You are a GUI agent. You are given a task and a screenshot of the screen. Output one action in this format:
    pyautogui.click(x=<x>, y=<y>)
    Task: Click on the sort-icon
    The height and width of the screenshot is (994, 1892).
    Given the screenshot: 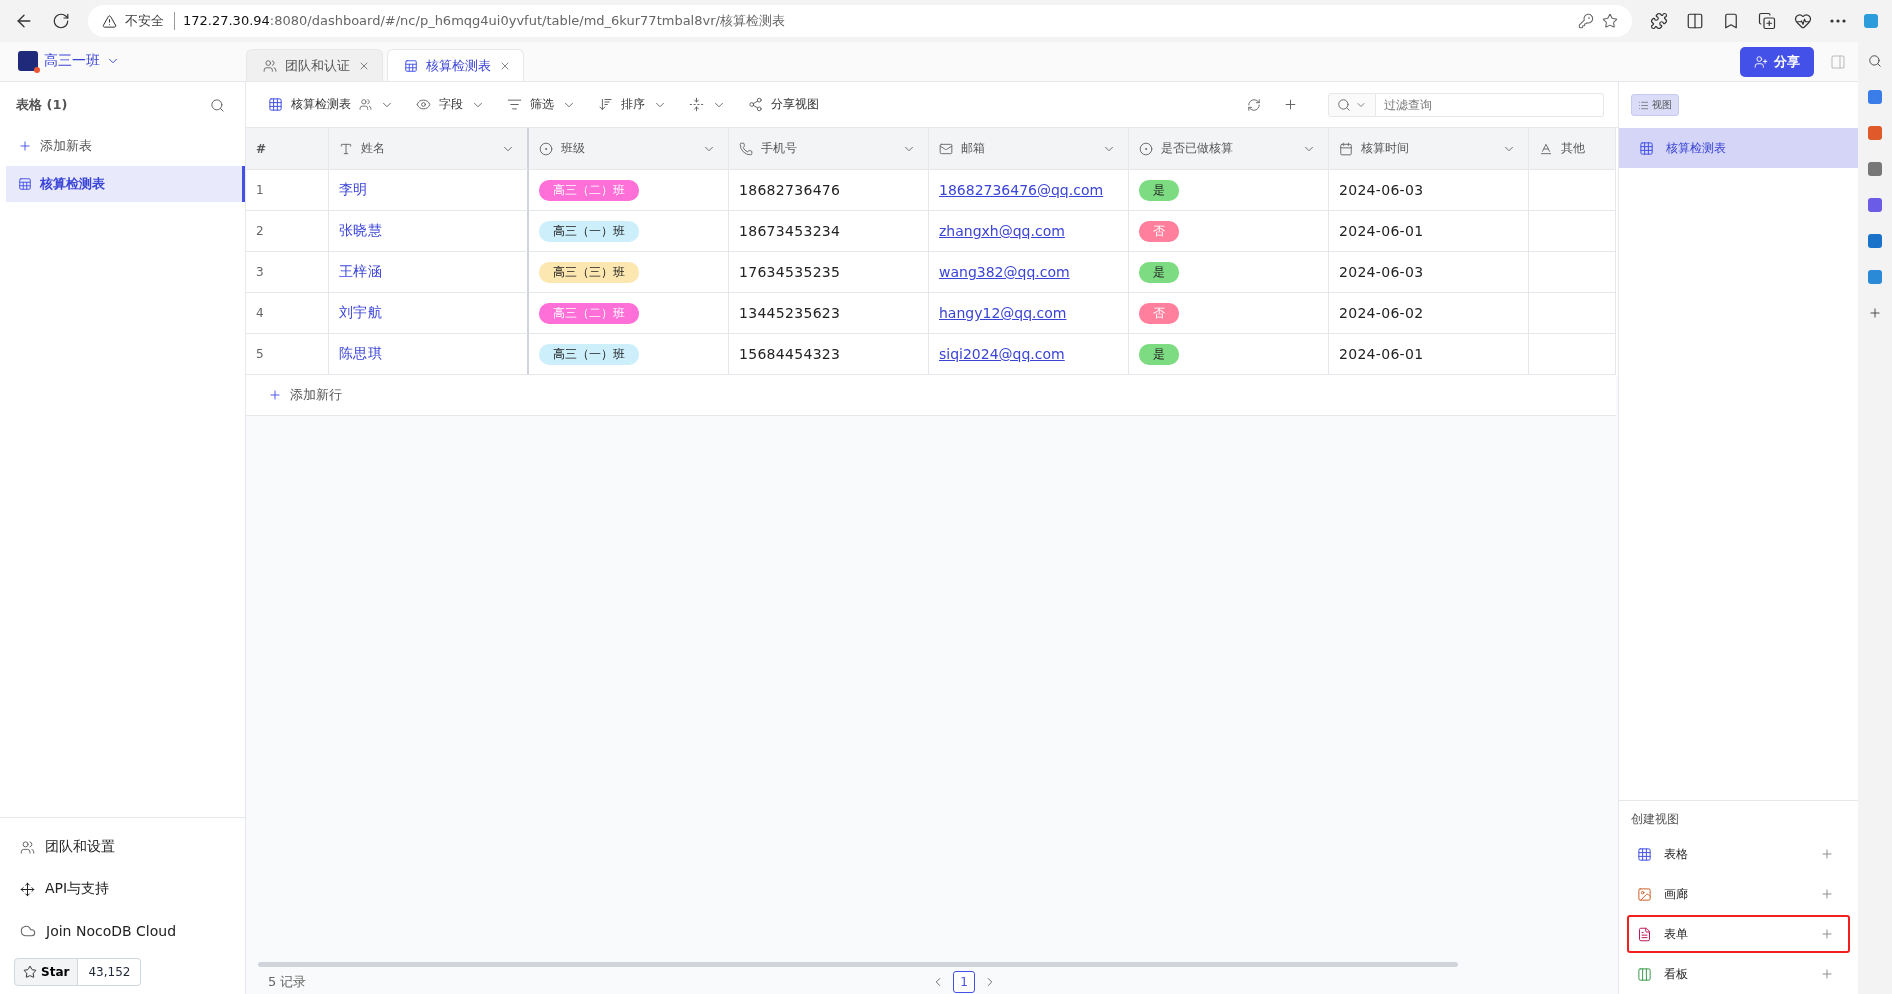 What is the action you would take?
    pyautogui.click(x=605, y=104)
    